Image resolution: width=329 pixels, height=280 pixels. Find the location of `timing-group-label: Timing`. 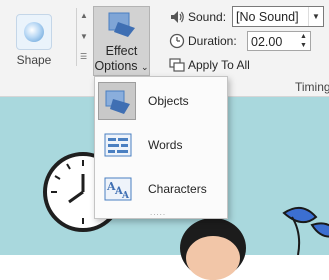

timing-group-label: Timing is located at coordinates (312, 87).